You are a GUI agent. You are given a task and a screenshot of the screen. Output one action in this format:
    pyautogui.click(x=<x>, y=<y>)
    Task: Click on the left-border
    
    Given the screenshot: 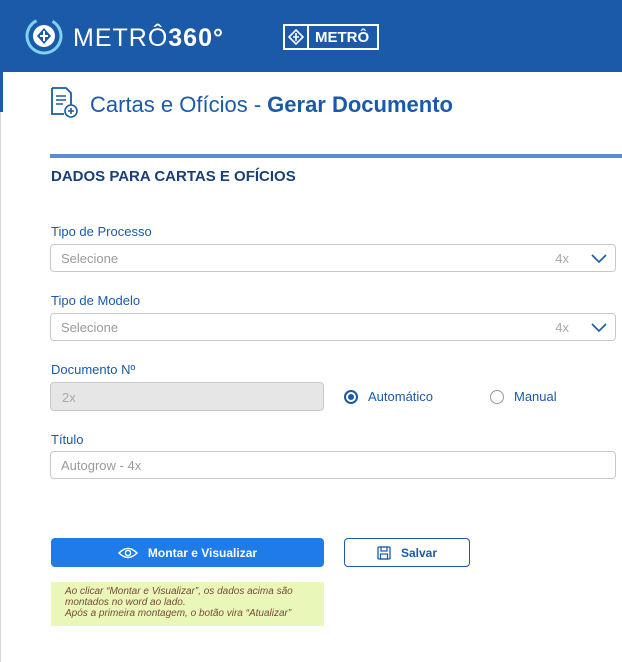 What is the action you would take?
    pyautogui.click(x=0, y=387)
    